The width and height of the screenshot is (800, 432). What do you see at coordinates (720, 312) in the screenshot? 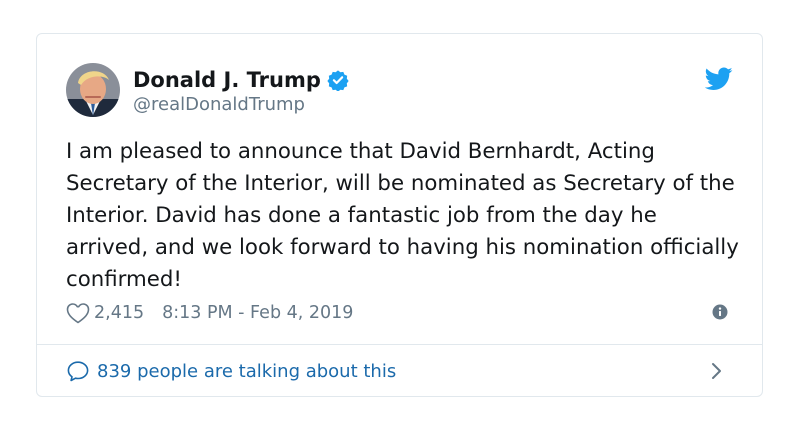
I see `info-icon` at bounding box center [720, 312].